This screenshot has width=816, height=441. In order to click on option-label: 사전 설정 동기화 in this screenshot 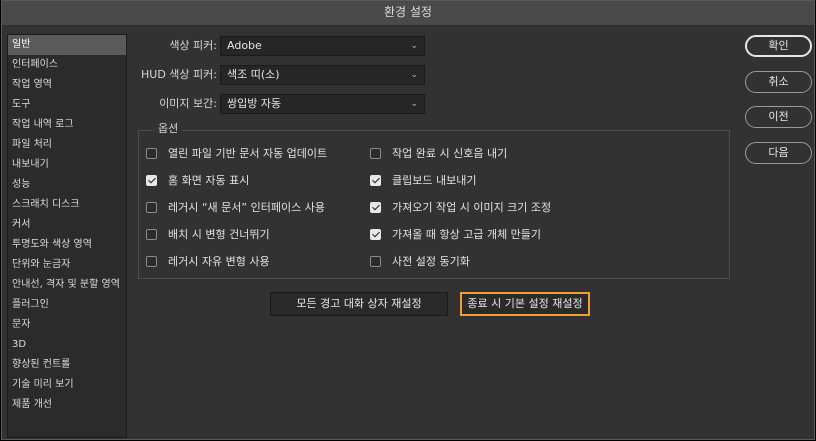, I will do `click(431, 261)`.